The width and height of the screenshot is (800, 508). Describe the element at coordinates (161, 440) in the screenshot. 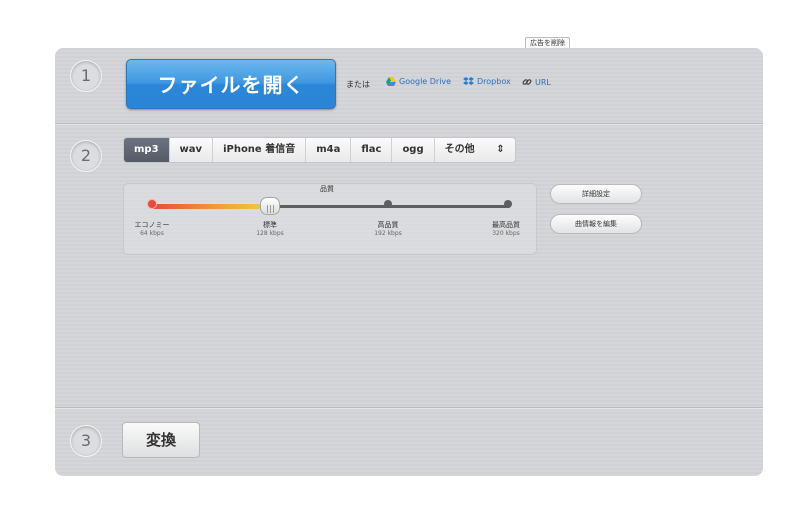

I see `convert-button: 変換` at that location.